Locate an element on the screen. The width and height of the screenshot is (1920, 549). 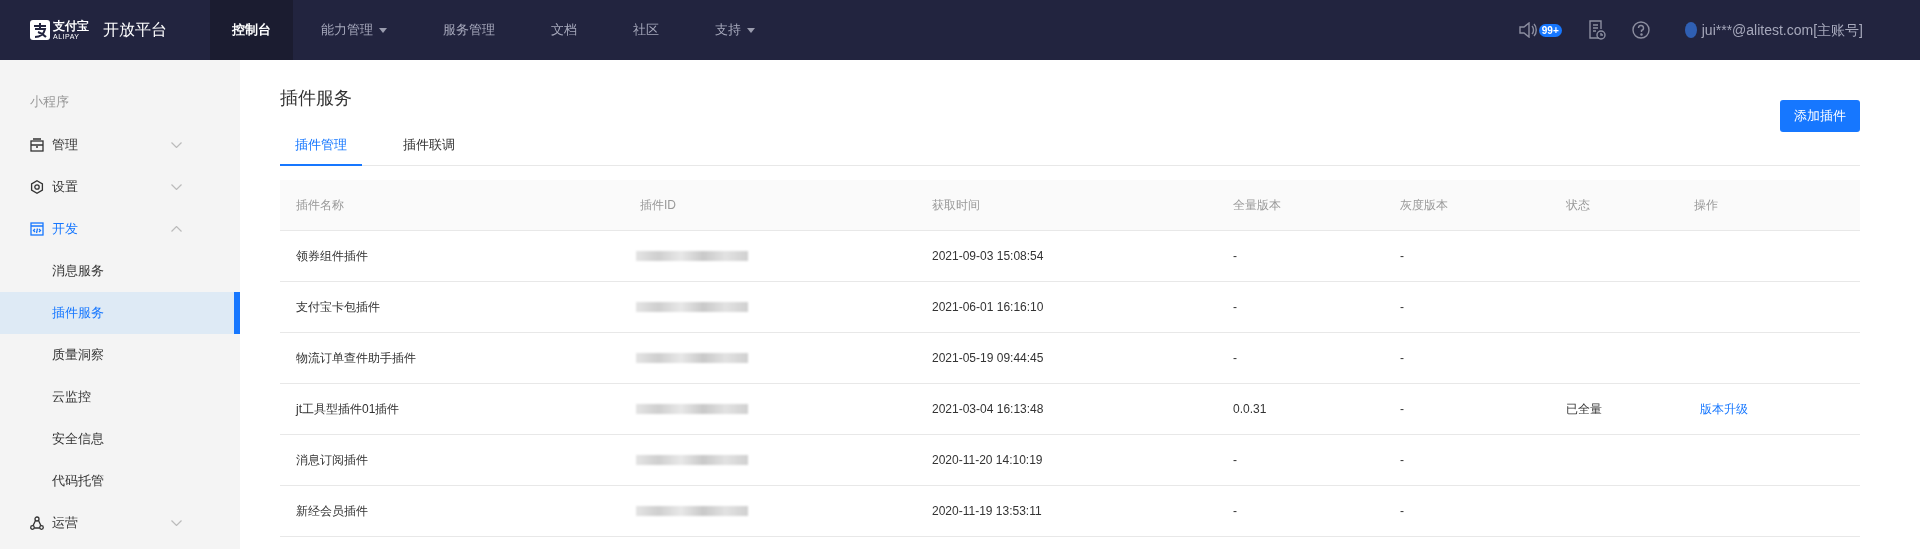
status-text: 已全量 is located at coordinates (1584, 409).